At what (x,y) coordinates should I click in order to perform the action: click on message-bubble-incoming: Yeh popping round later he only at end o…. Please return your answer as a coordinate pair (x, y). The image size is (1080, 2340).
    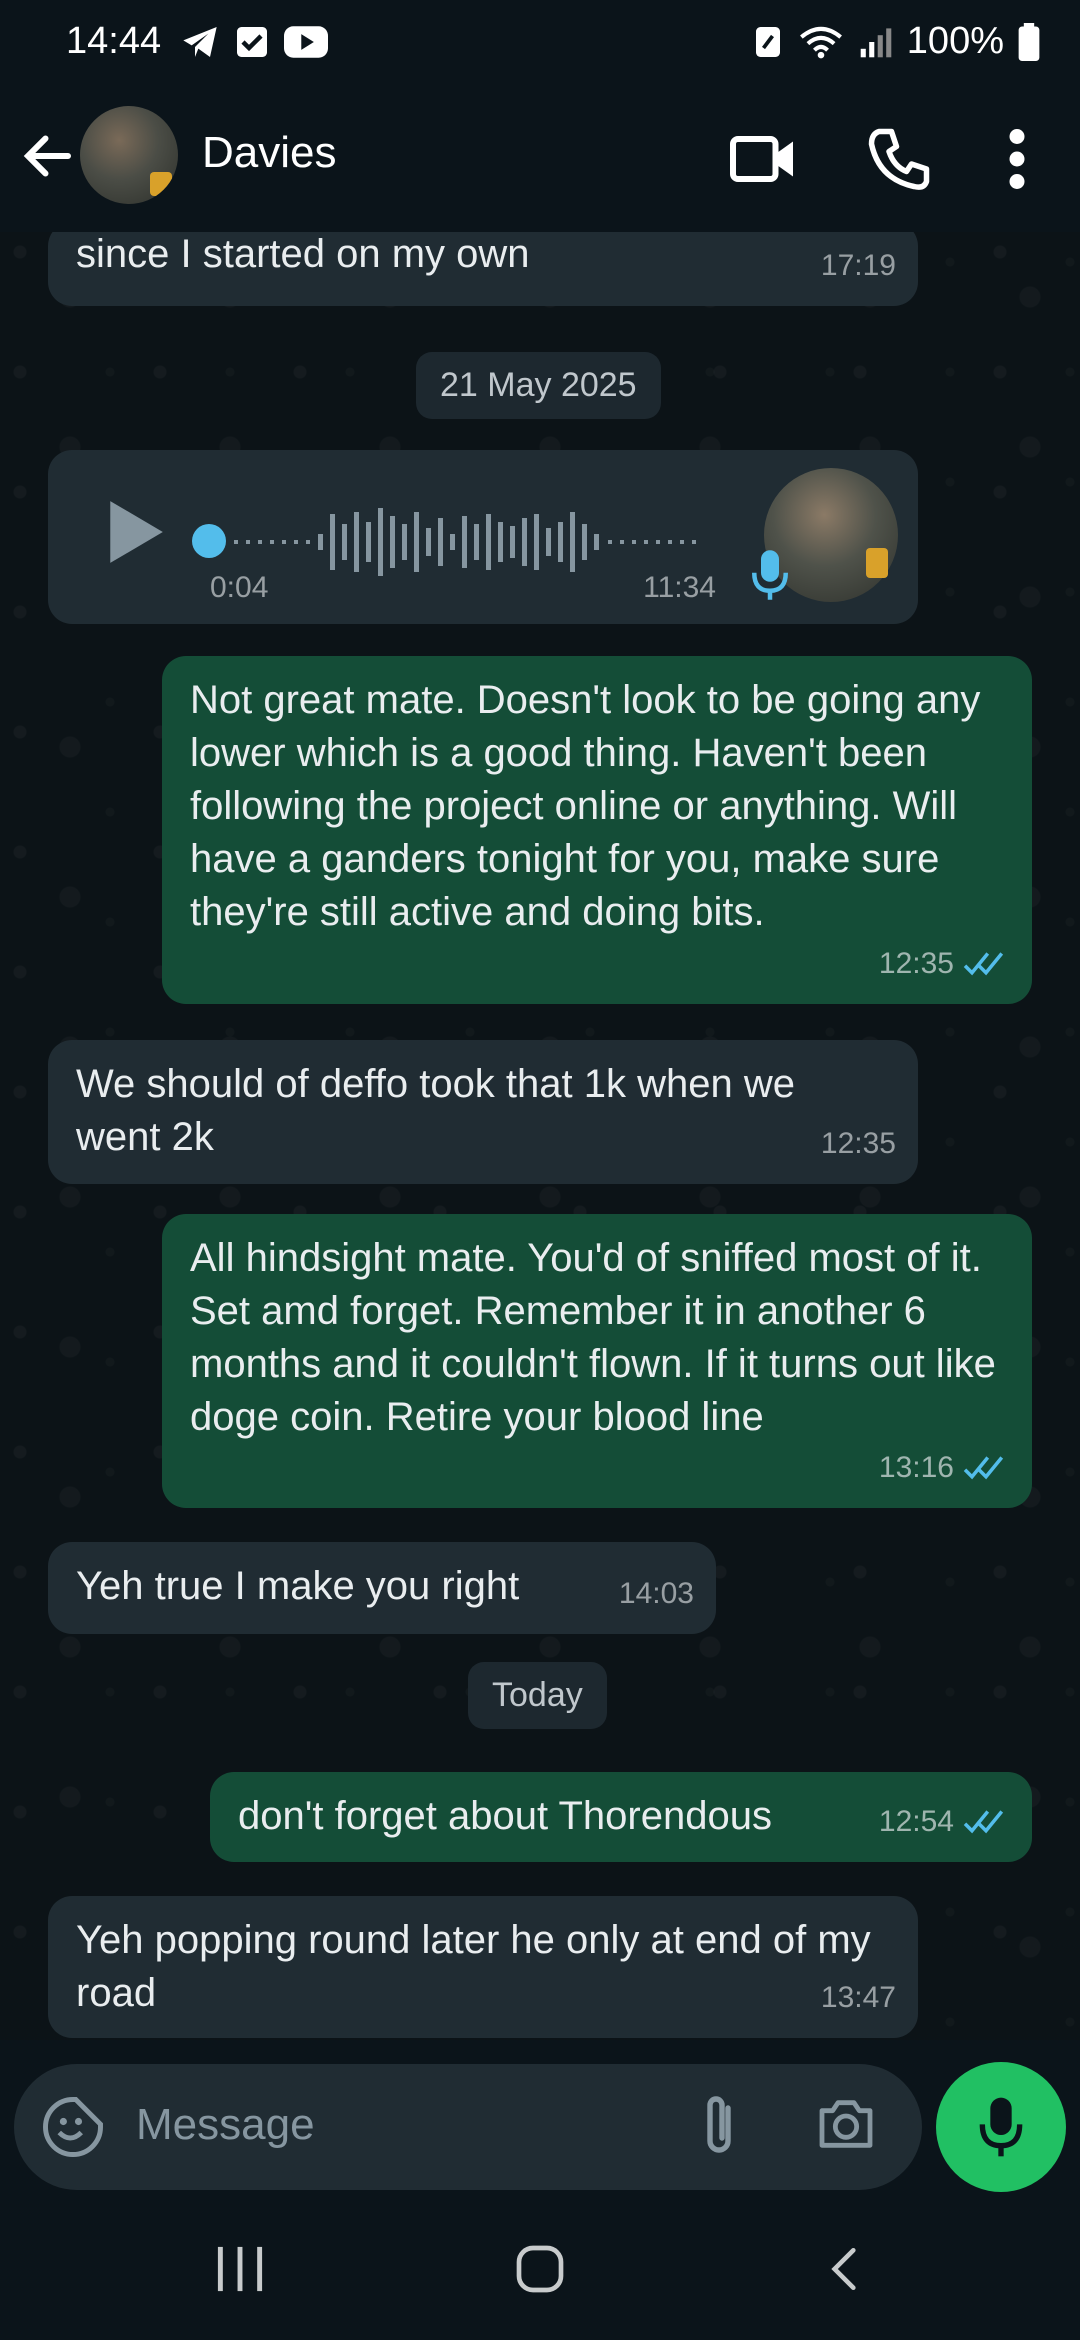
    Looking at the image, I should click on (483, 1967).